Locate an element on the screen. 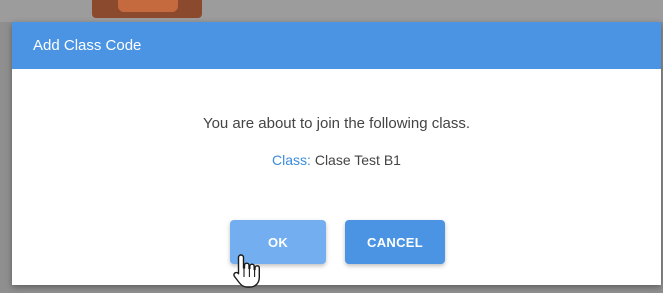 The width and height of the screenshot is (663, 293). class-info: Class: Clase Test B1 is located at coordinates (336, 160).